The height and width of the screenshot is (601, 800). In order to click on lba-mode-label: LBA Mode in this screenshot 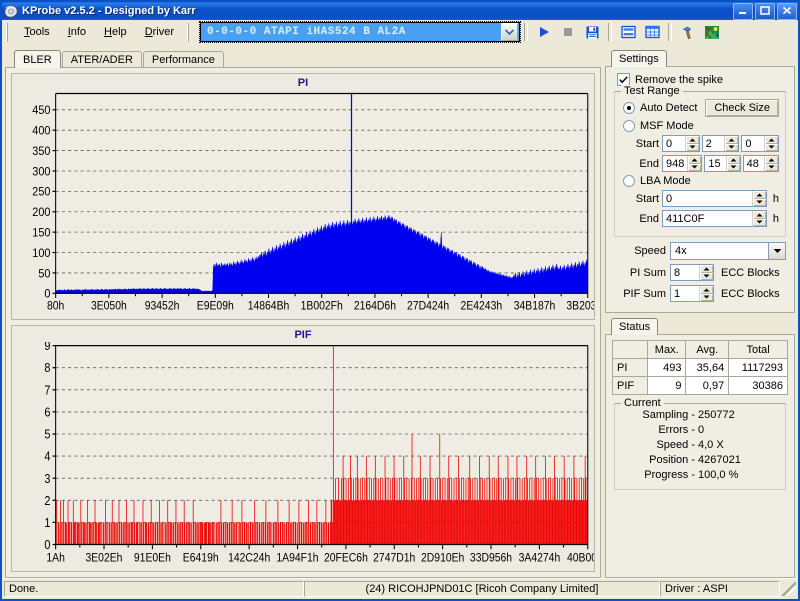, I will do `click(665, 181)`.